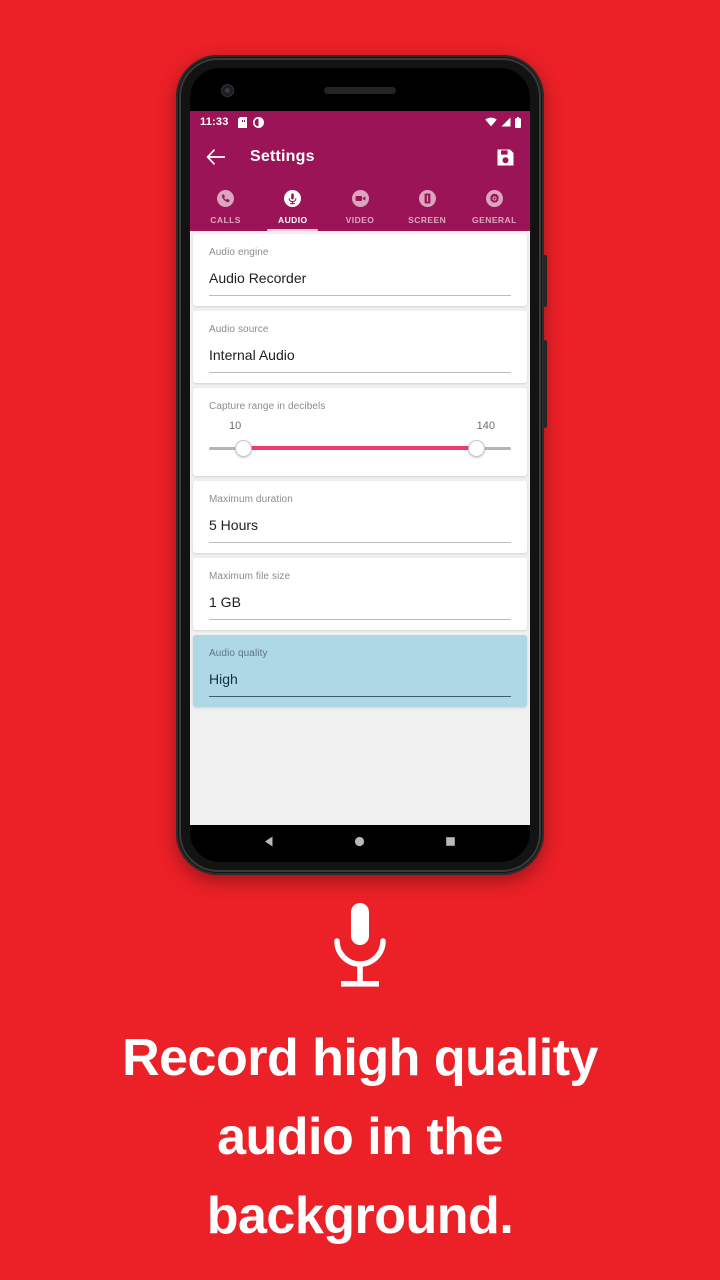  I want to click on tab-general: GENERAL, so click(494, 206).